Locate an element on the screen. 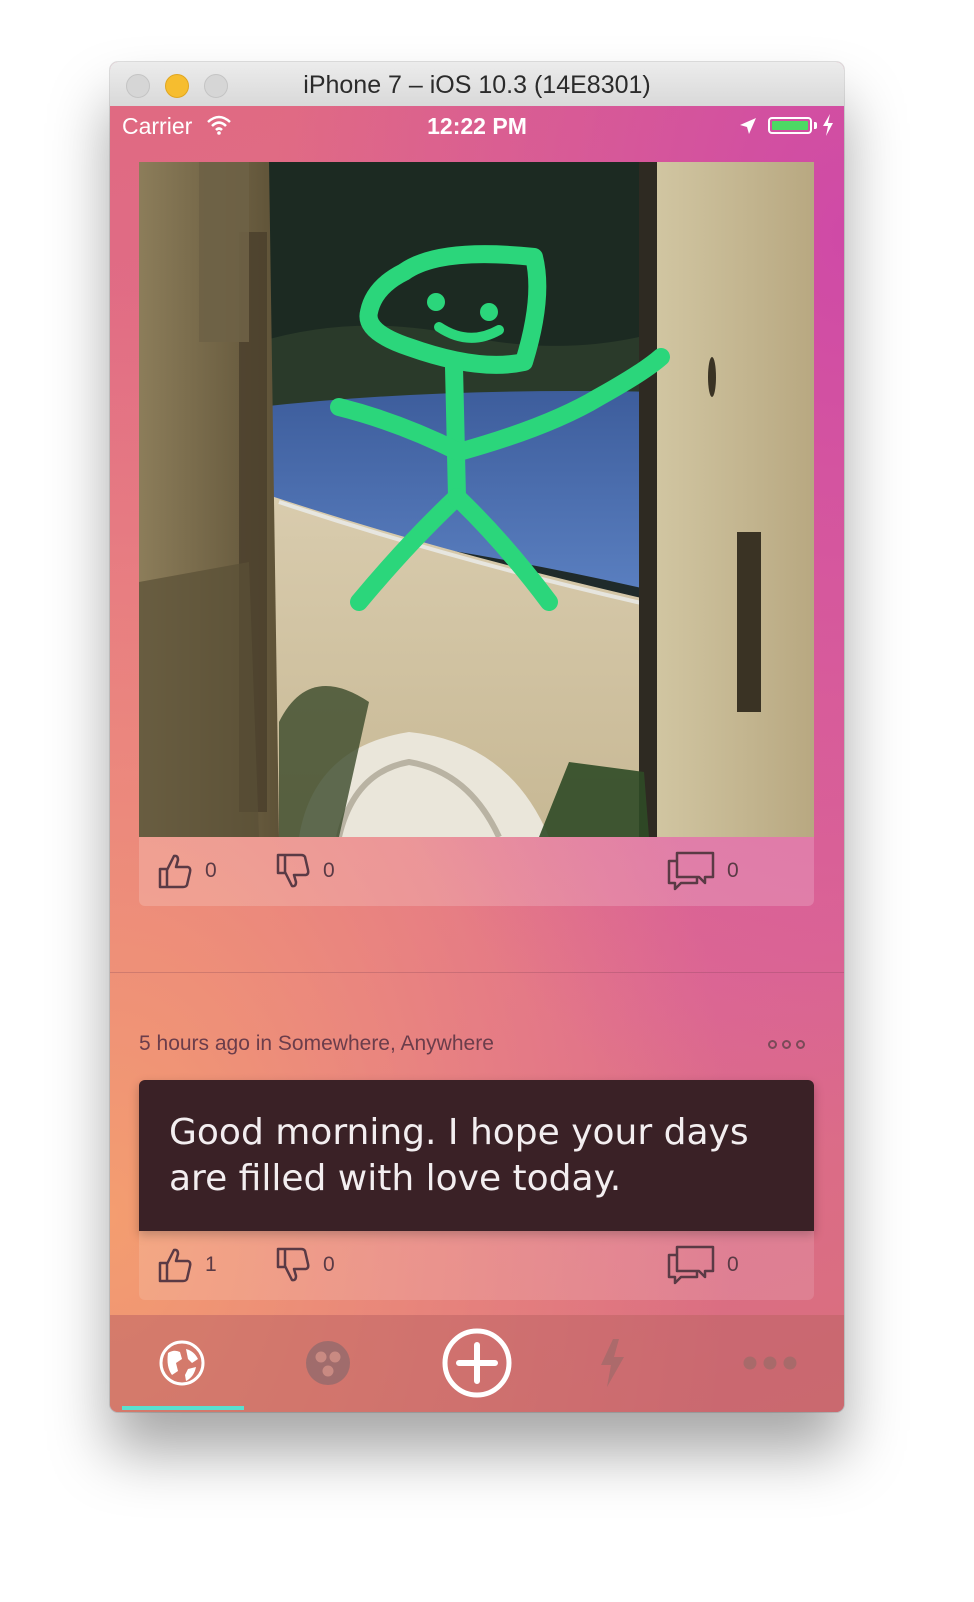  like-button: 0 is located at coordinates (187, 871).